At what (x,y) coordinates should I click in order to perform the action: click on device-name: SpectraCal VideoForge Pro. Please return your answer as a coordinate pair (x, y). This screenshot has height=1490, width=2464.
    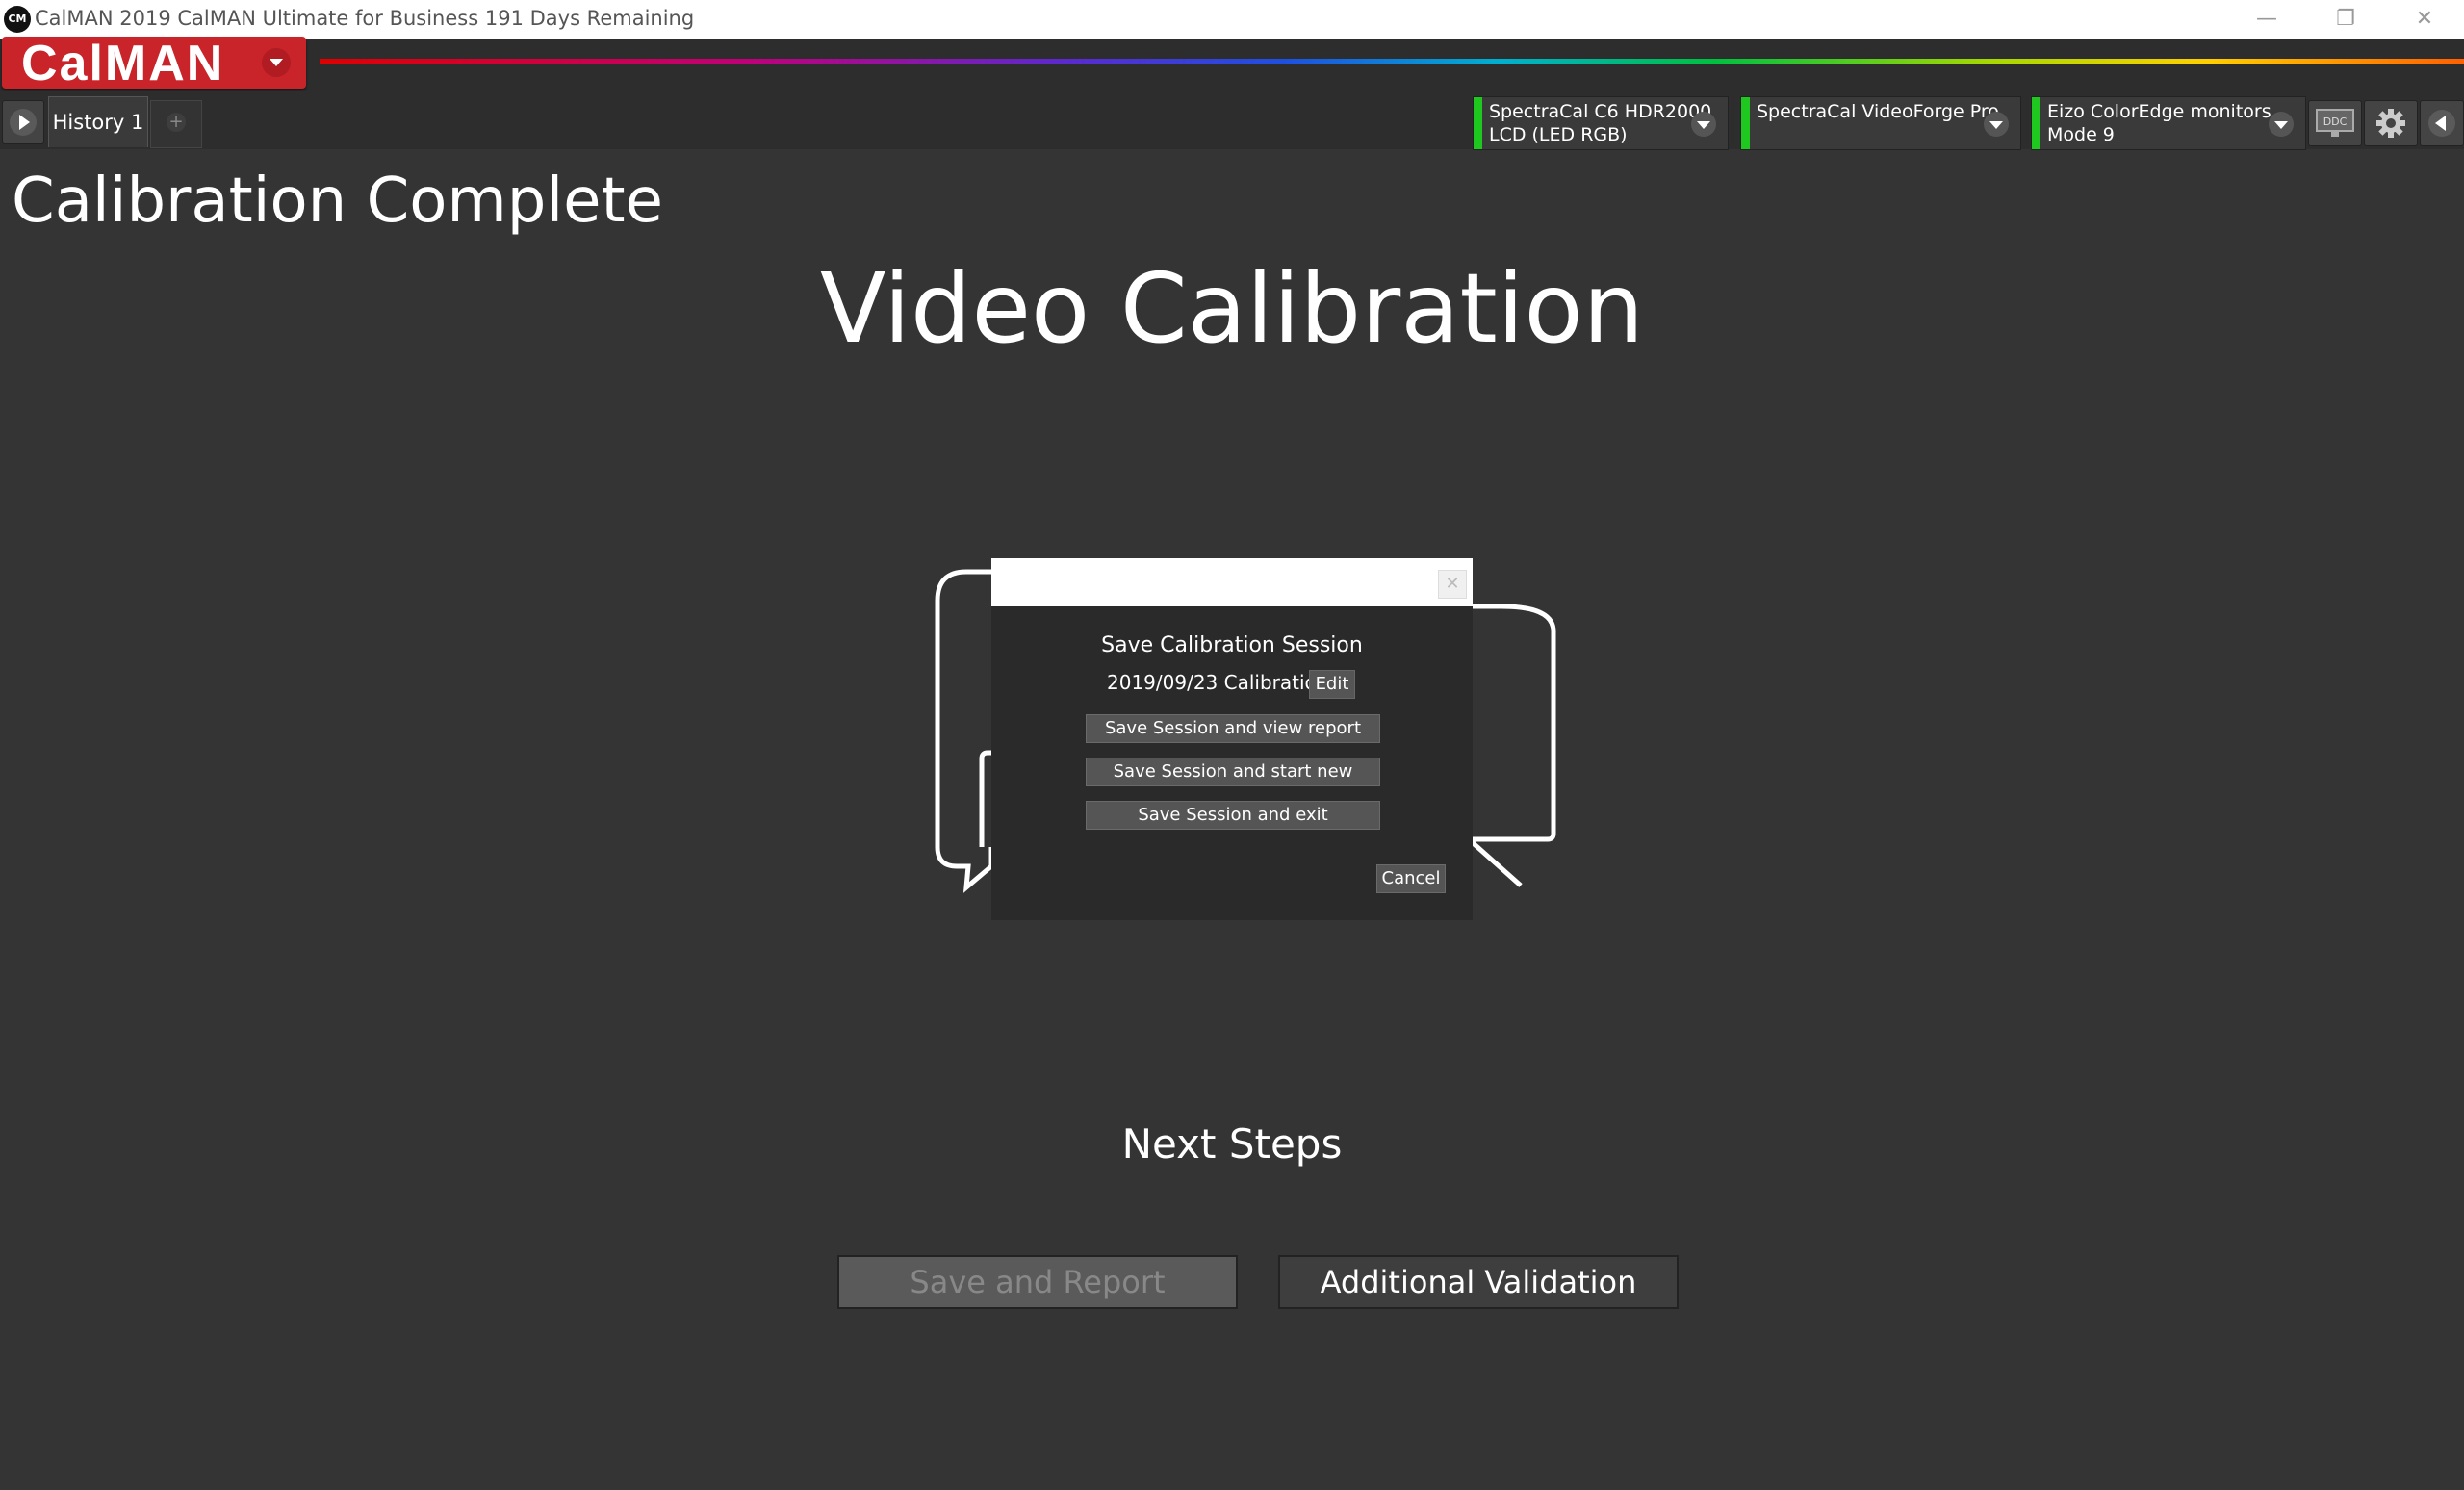
    Looking at the image, I should click on (1878, 111).